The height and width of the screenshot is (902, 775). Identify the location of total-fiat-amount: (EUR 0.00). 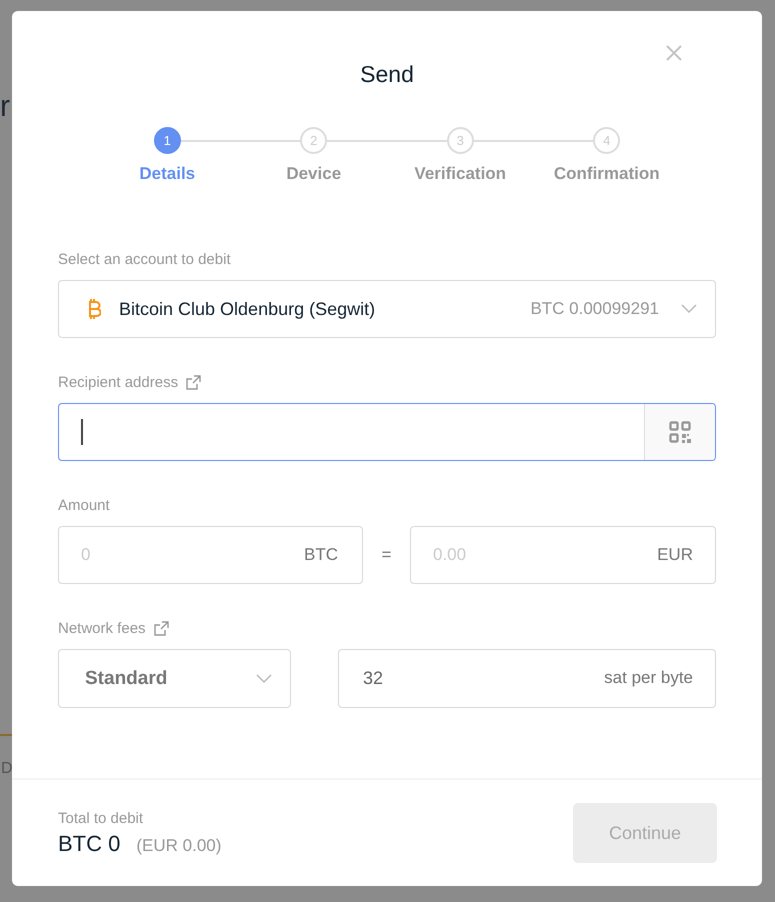
(179, 846).